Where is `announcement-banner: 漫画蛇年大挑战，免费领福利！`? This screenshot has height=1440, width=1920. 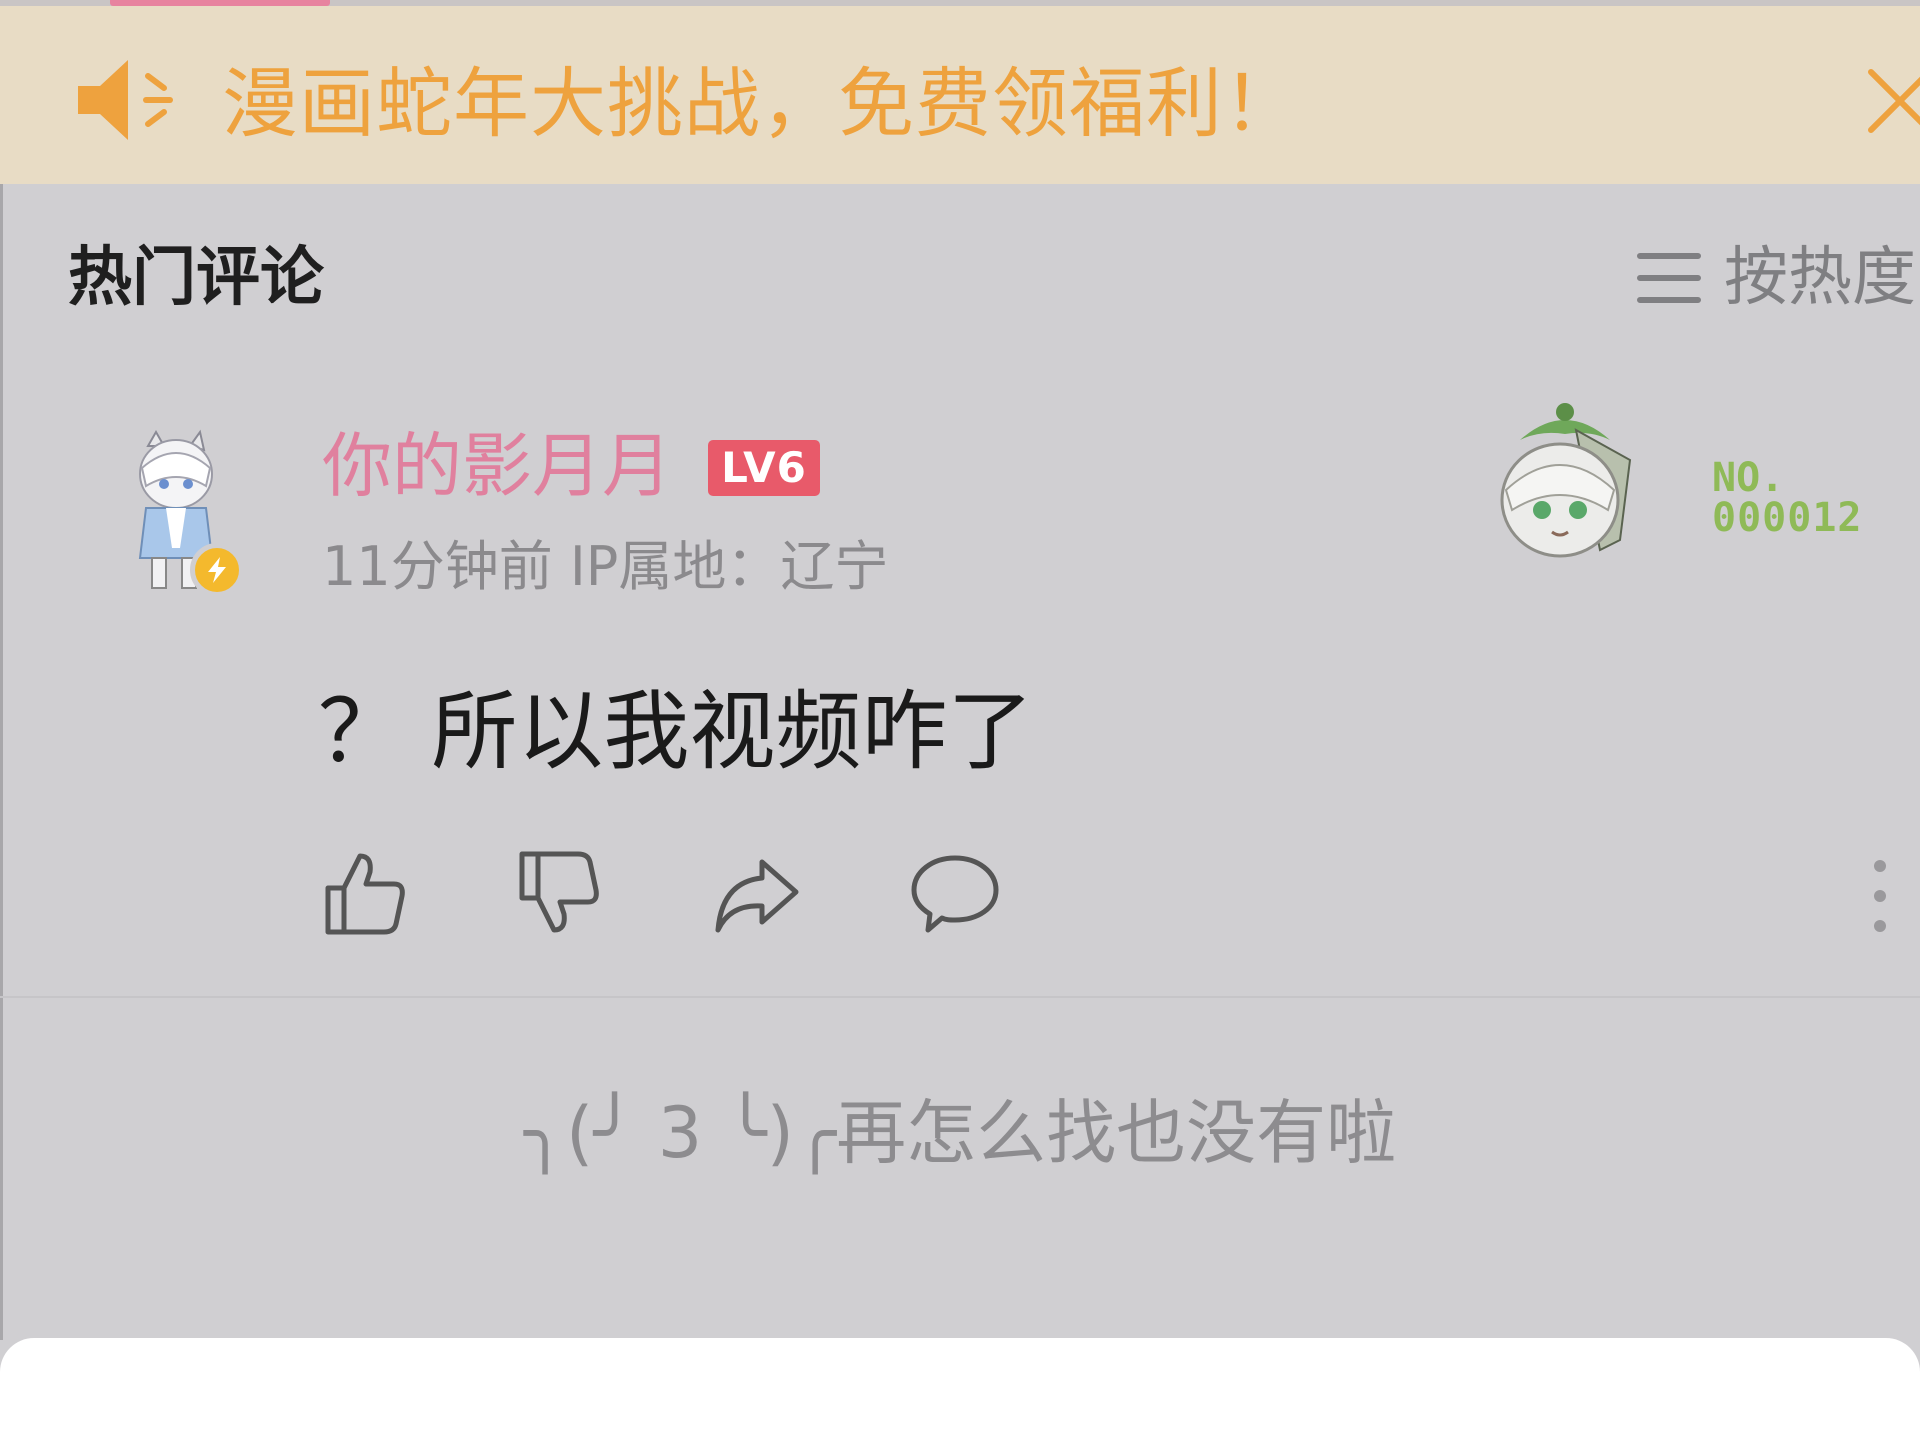 announcement-banner: 漫画蛇年大挑战，免费领福利！ is located at coordinates (960, 95).